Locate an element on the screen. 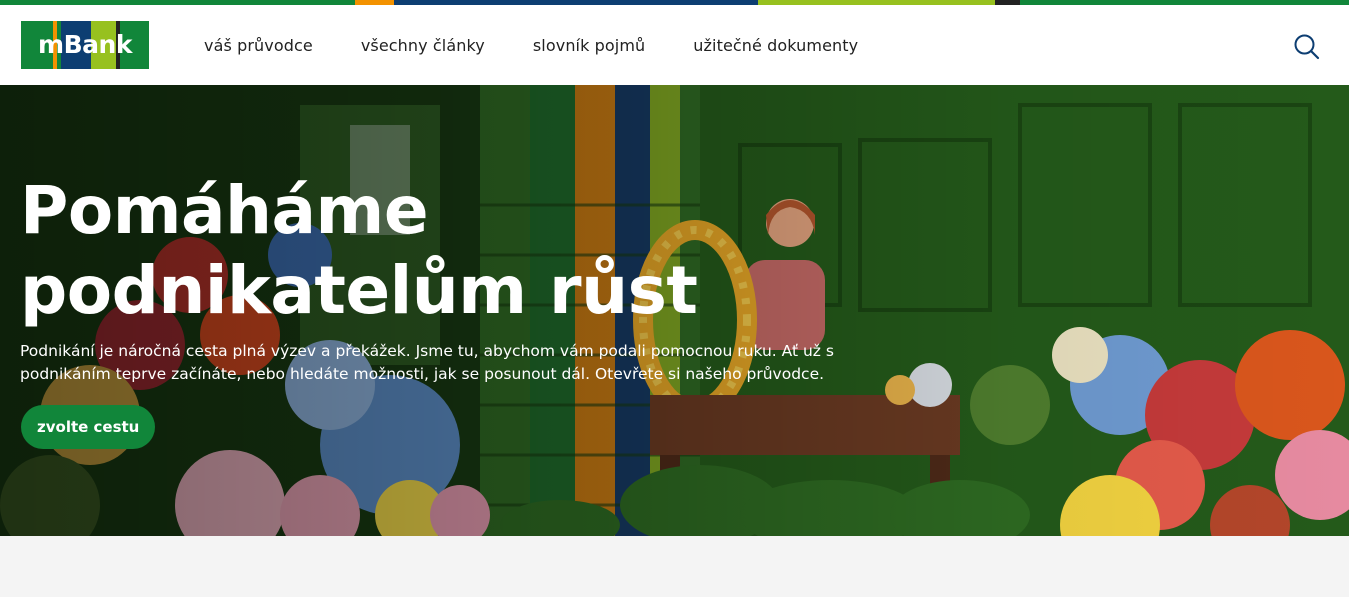 The width and height of the screenshot is (1349, 597). logo-text: mBank is located at coordinates (85, 44).